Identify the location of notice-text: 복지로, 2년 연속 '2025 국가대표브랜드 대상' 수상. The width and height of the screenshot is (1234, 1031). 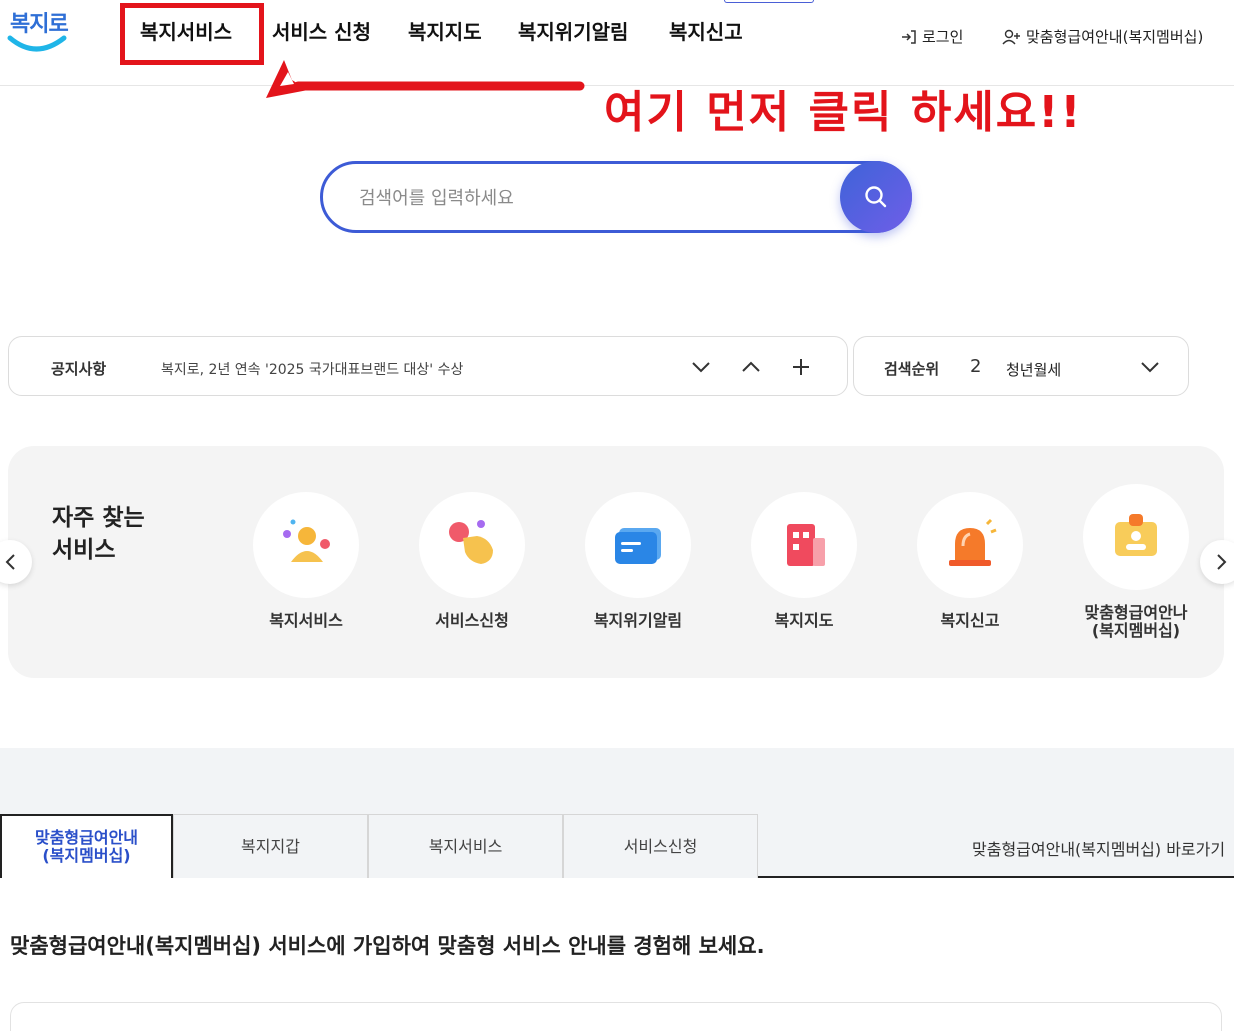
(312, 369).